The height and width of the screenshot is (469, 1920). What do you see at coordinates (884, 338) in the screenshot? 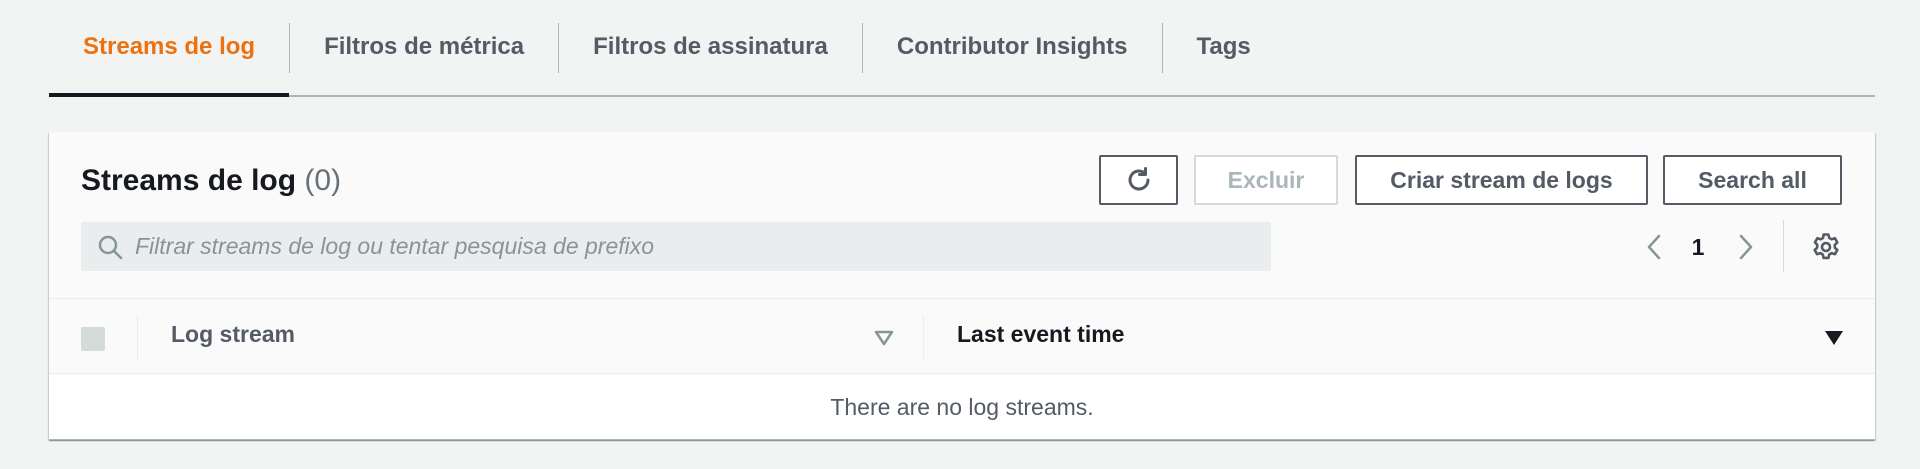
I see `sort-down-outline-icon` at bounding box center [884, 338].